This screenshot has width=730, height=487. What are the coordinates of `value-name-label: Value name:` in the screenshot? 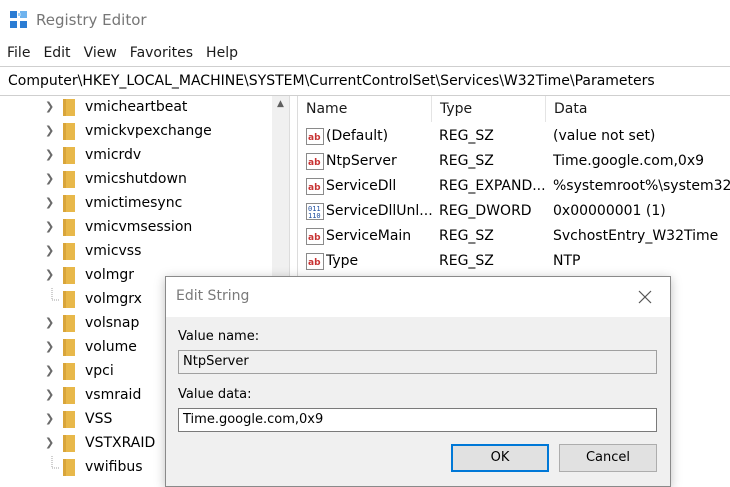 It's located at (219, 336).